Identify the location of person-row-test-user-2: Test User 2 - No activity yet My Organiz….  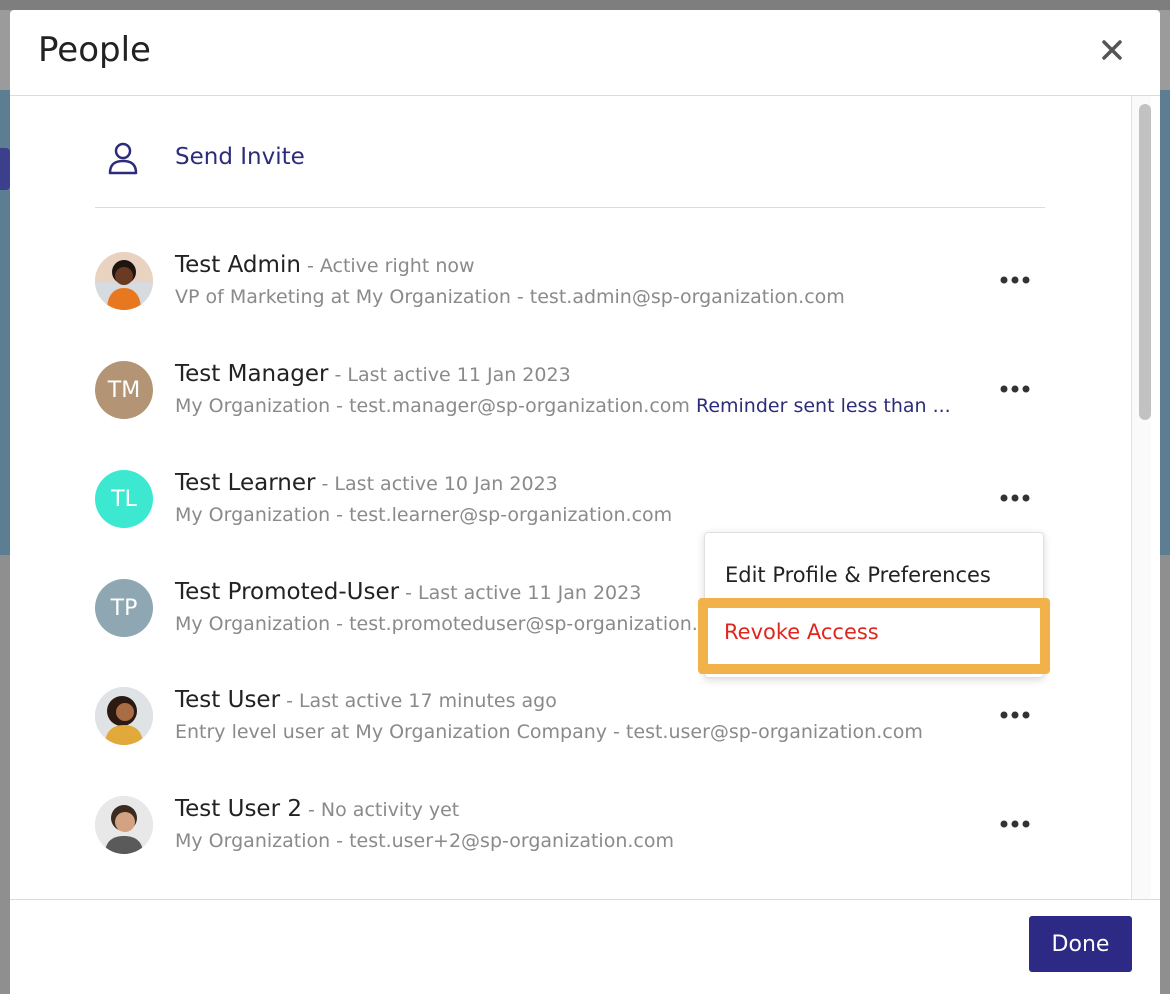
(570, 846).